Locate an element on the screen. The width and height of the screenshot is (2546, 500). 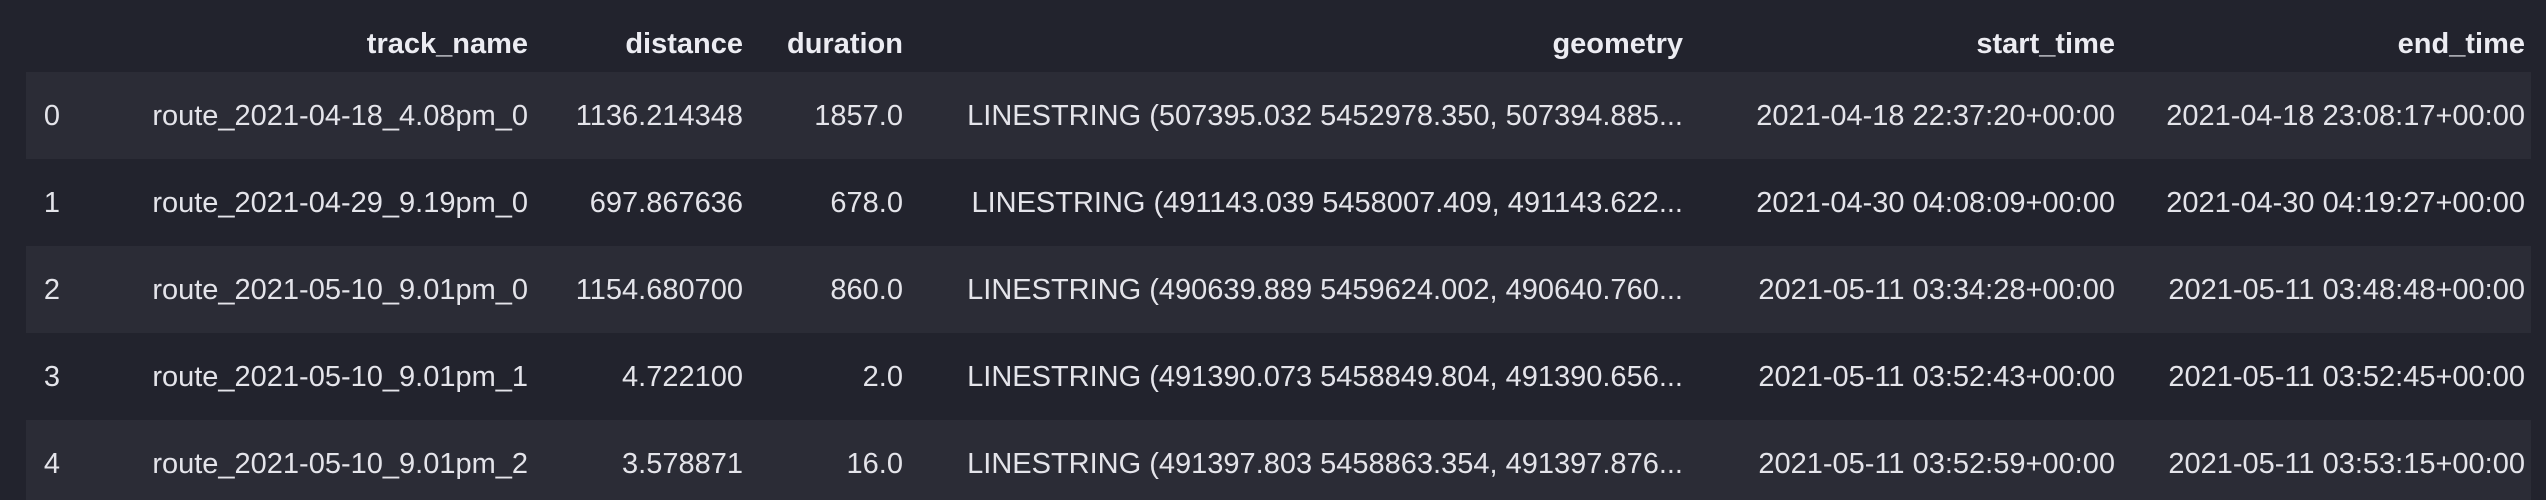
cell-duration: 2.0 is located at coordinates (882, 376).